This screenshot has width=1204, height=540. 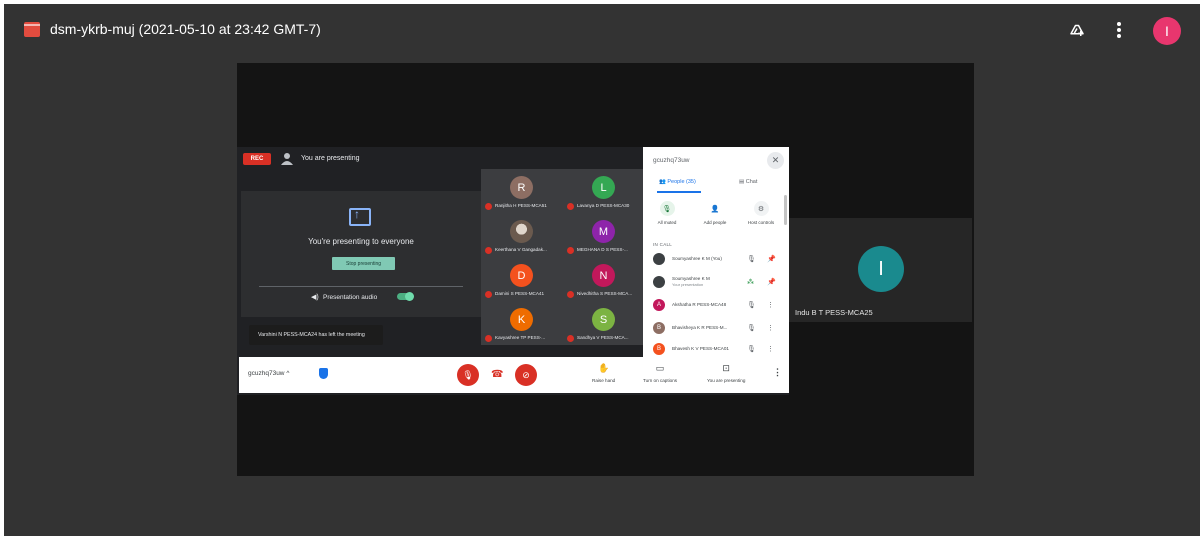 What do you see at coordinates (726, 380) in the screenshot?
I see `present-label: You are presenting` at bounding box center [726, 380].